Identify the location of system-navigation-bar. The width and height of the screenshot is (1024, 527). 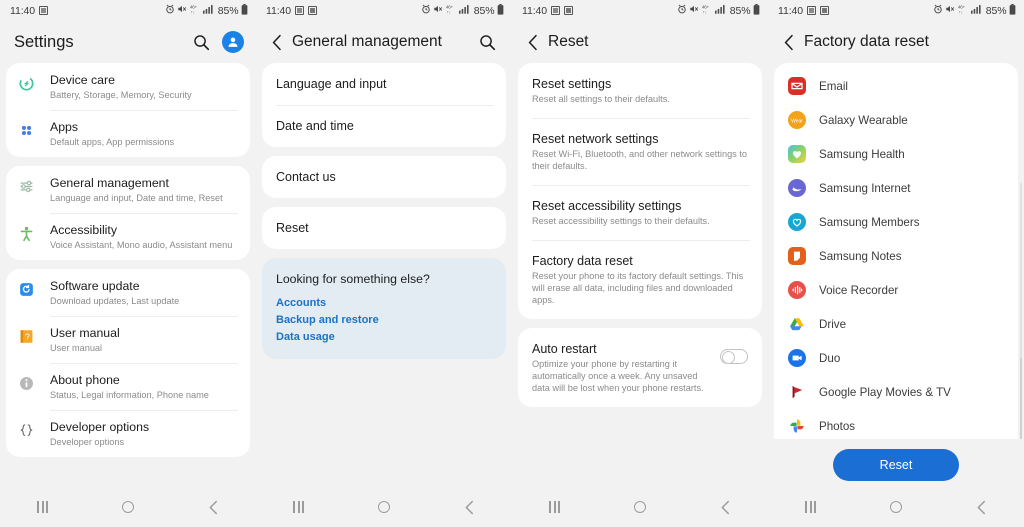
(640, 507).